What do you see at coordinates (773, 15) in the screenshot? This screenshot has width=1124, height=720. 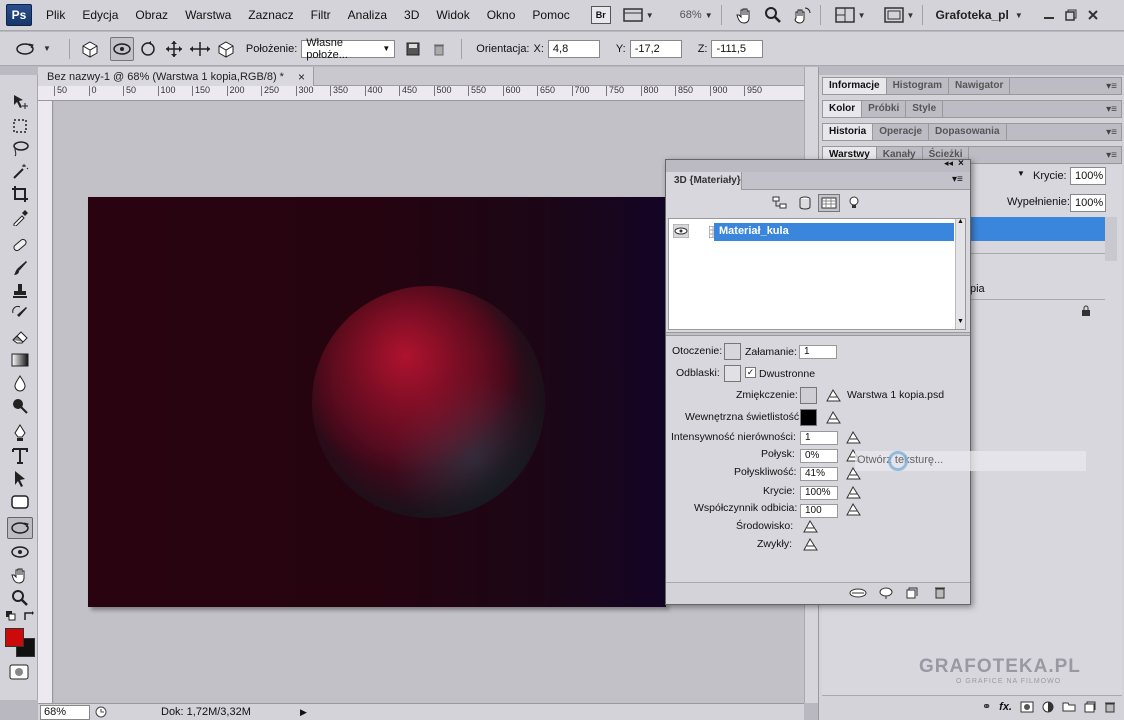 I see `zoom-tool-button` at bounding box center [773, 15].